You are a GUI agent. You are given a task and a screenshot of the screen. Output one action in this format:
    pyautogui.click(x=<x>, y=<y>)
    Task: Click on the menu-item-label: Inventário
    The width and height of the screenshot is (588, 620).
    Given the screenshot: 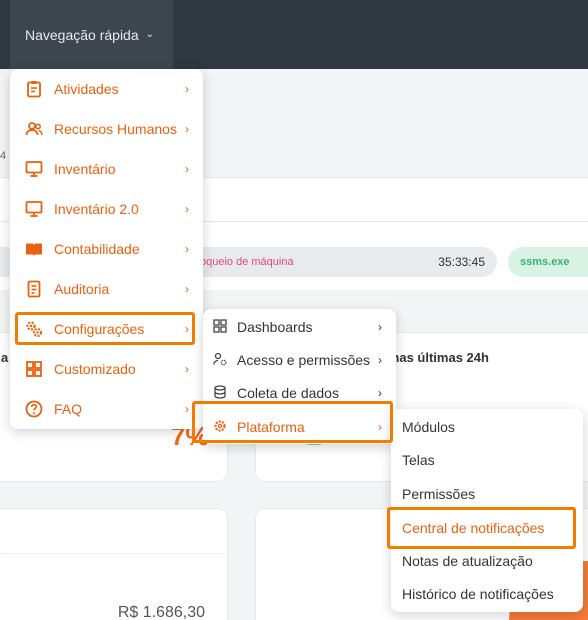 What is the action you would take?
    pyautogui.click(x=85, y=169)
    